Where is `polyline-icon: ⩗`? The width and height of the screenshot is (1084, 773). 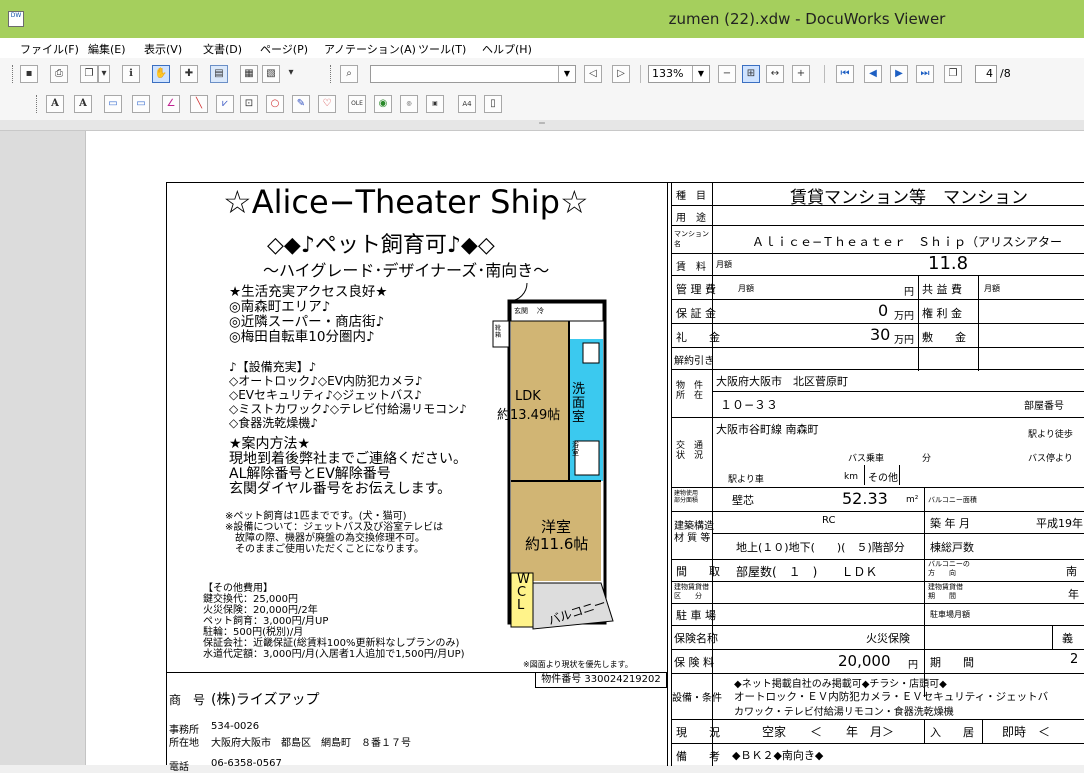
polyline-icon: ⩗ is located at coordinates (225, 104).